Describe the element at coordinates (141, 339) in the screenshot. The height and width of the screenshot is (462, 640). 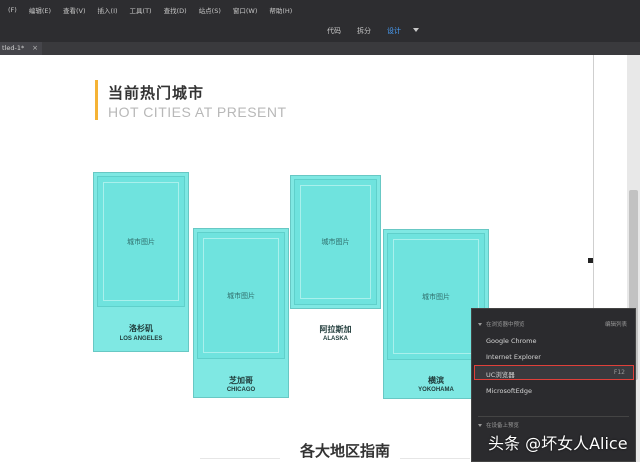
I see `city-name-en: LOS ANGELES` at that location.